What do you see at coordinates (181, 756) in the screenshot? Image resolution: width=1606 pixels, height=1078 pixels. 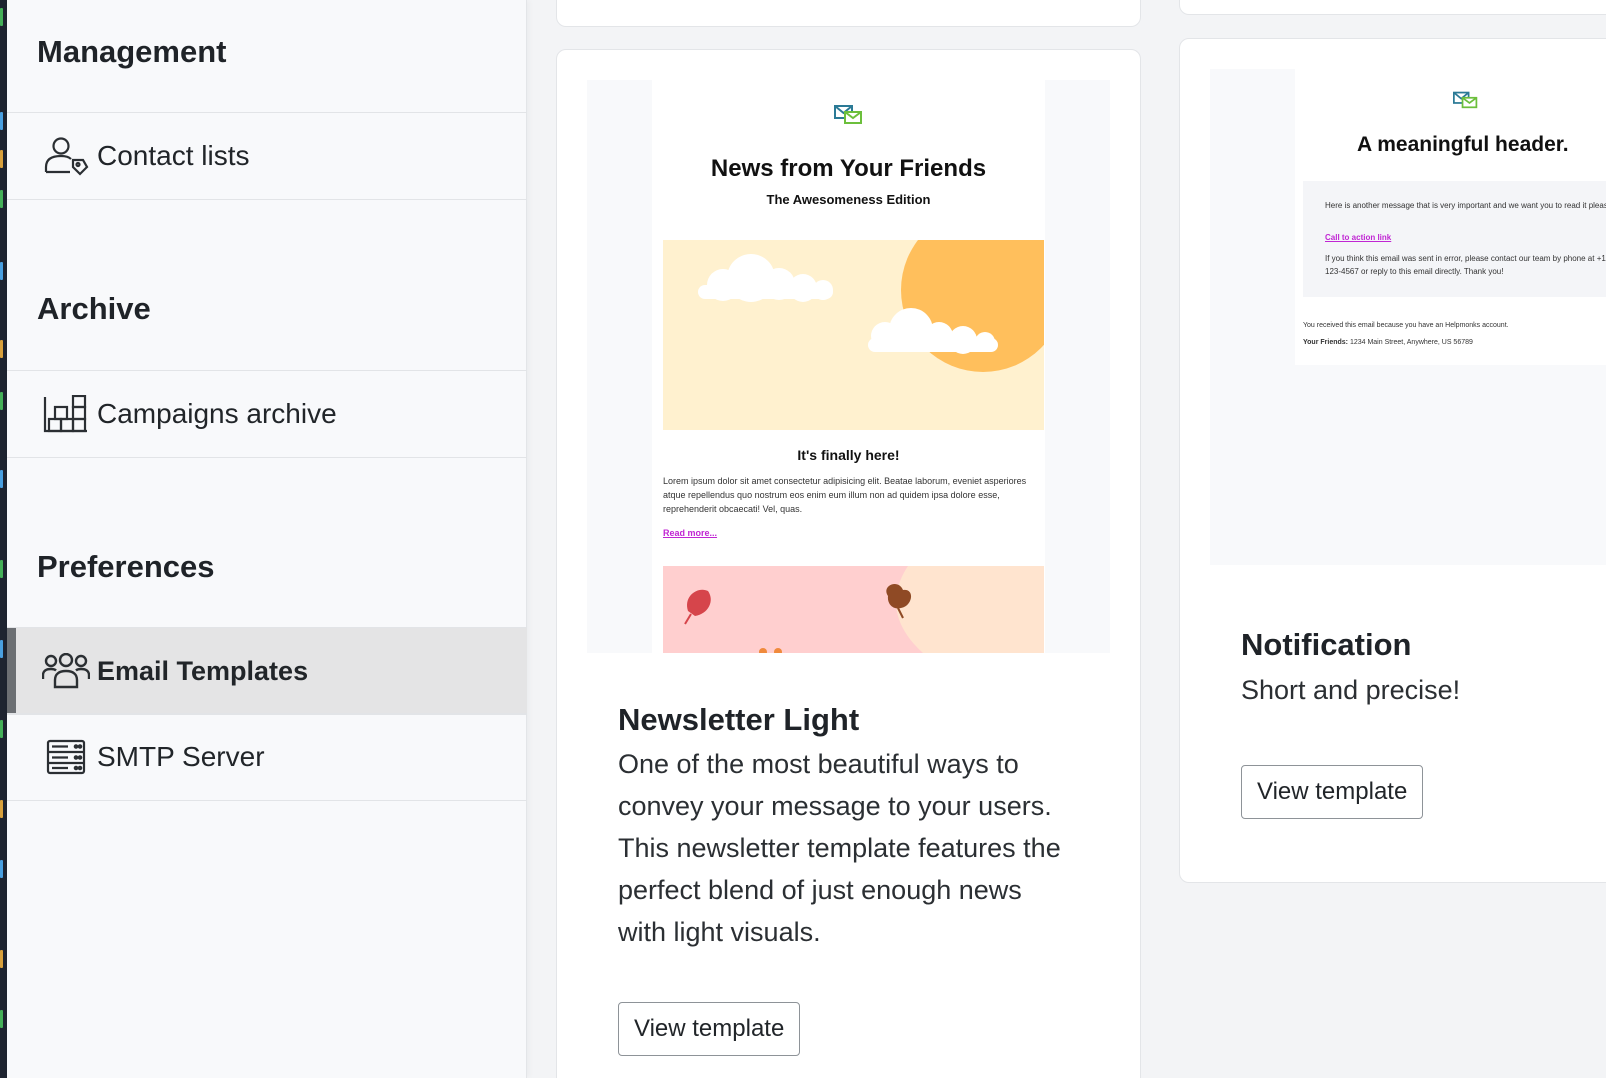 I see `sidebar-item-label: SMTP Server` at bounding box center [181, 756].